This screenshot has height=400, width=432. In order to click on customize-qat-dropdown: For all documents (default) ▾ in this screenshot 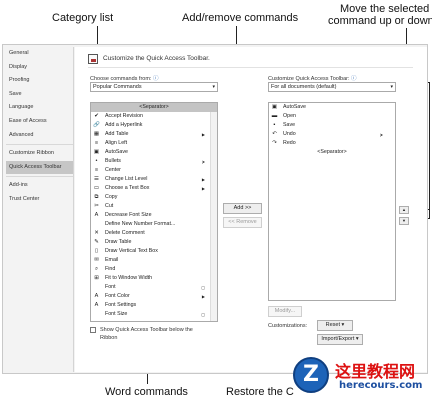, I will do `click(332, 87)`.